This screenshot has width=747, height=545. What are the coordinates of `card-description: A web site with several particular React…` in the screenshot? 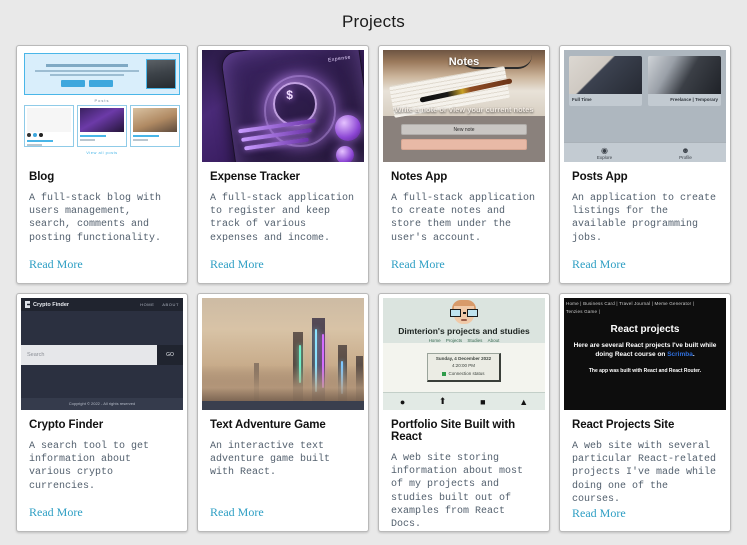 It's located at (647, 473).